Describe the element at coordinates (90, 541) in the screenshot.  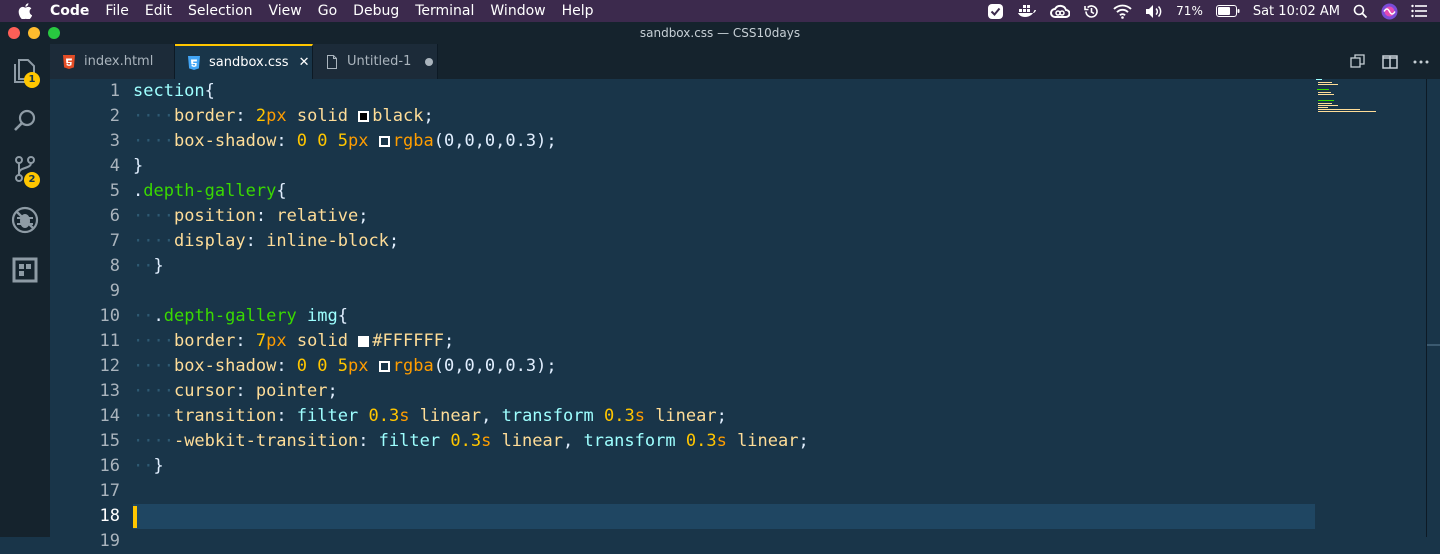
I see `line-number: 19` at that location.